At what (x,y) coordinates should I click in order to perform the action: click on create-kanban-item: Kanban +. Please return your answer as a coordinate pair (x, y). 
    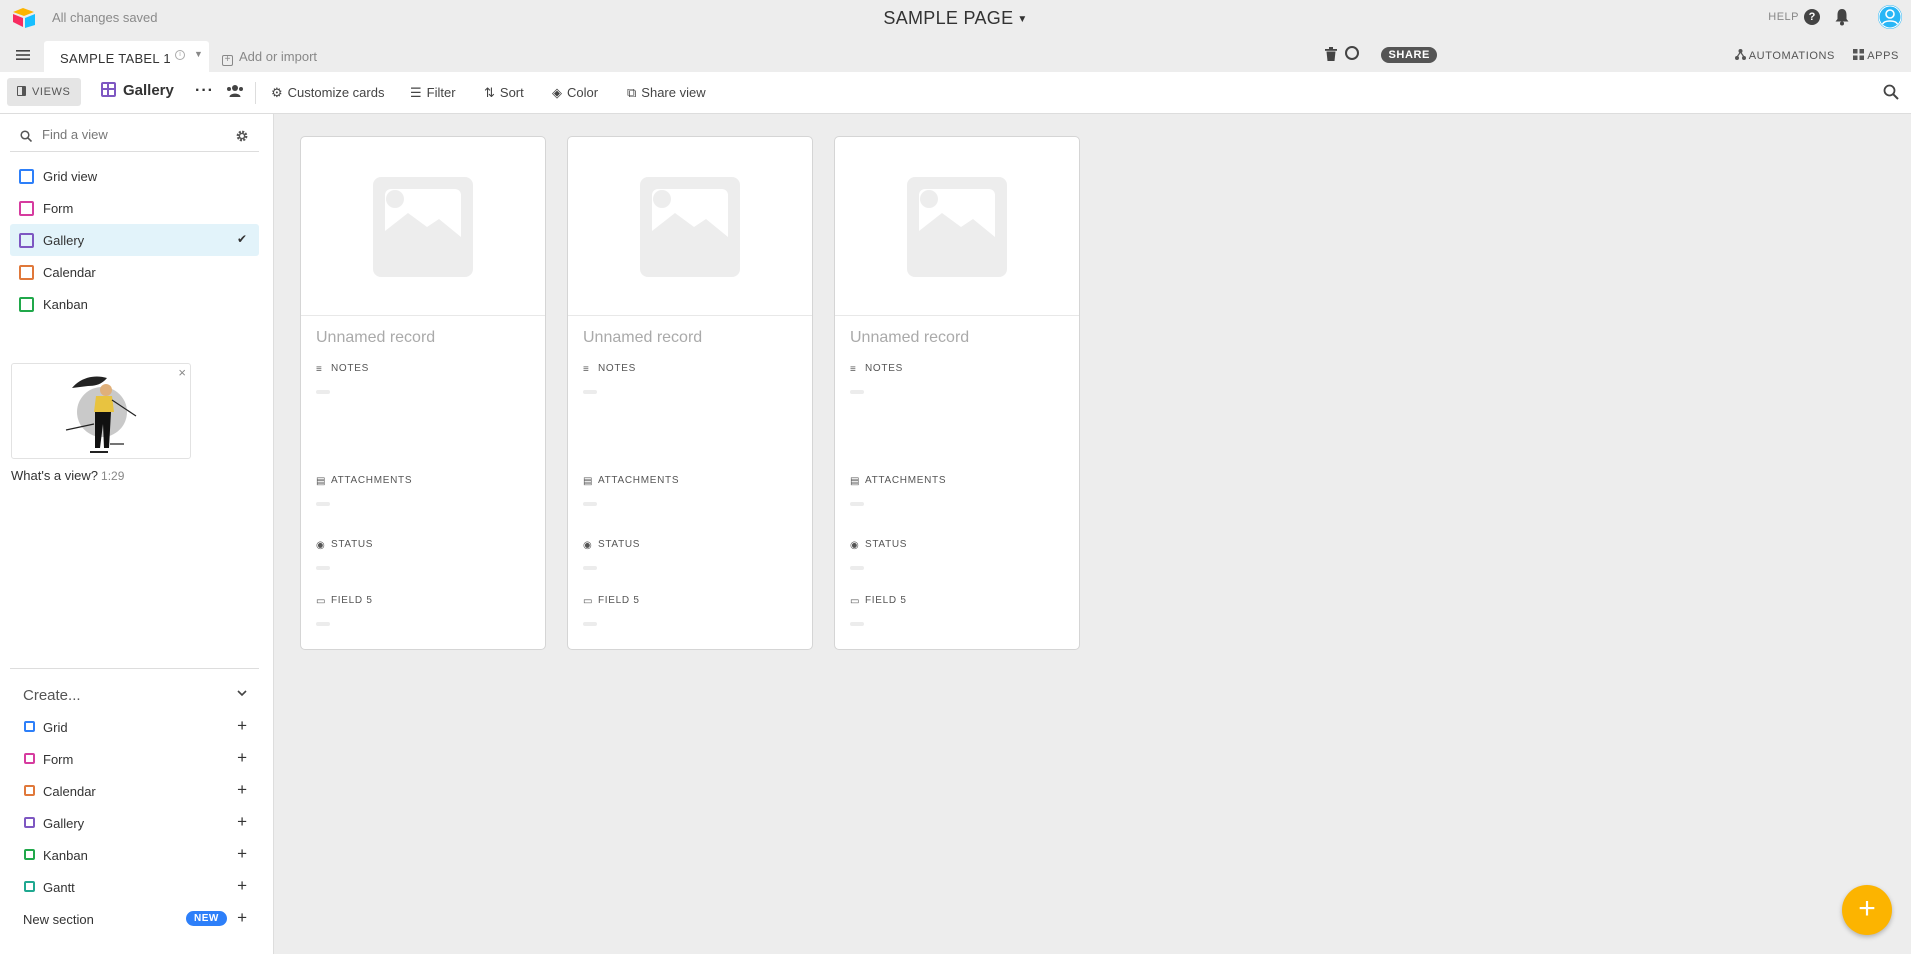
    Looking at the image, I should click on (134, 854).